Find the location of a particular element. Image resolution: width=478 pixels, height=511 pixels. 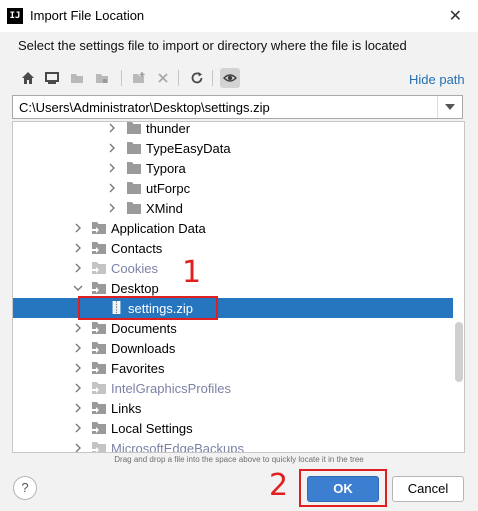

tree-item-label: Desktop is located at coordinates (135, 288).